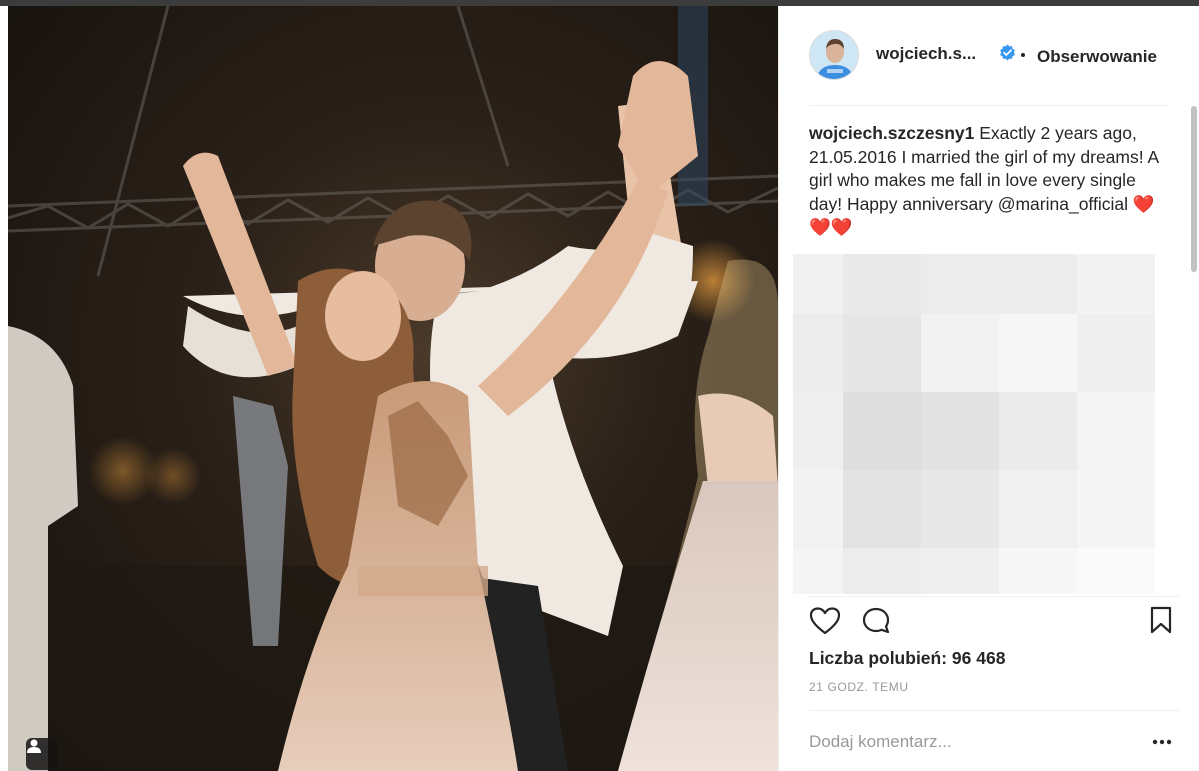 The image size is (1199, 771). I want to click on header-divider, so click(989, 105).